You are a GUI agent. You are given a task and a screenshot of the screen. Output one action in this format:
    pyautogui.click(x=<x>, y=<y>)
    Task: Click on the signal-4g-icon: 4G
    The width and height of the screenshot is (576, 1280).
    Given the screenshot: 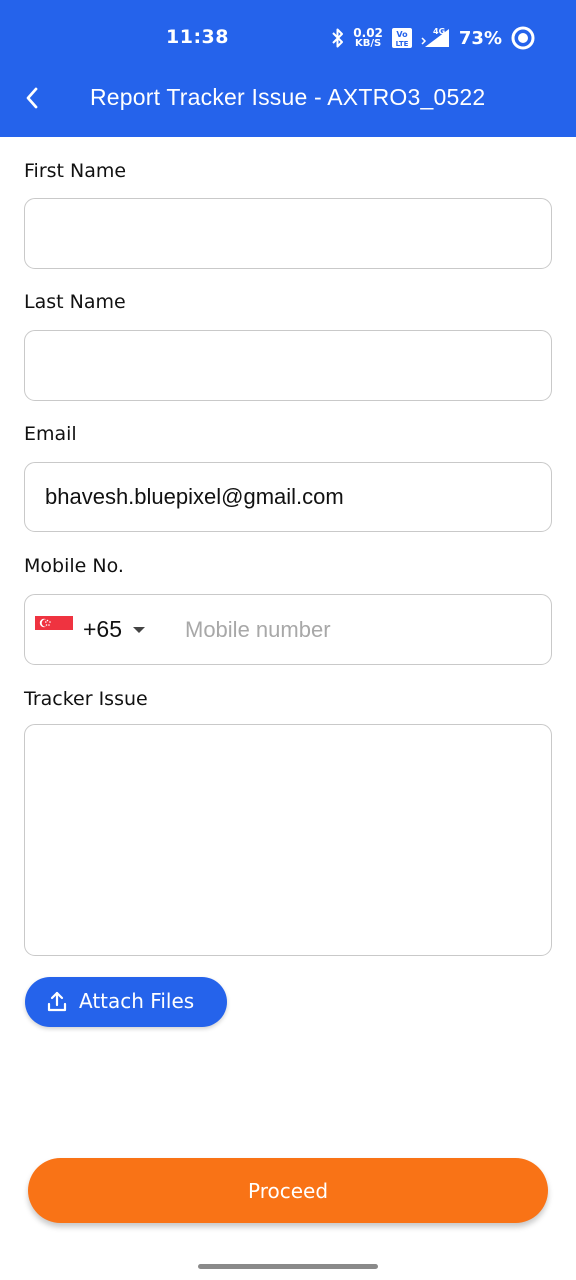 What is the action you would take?
    pyautogui.click(x=436, y=38)
    